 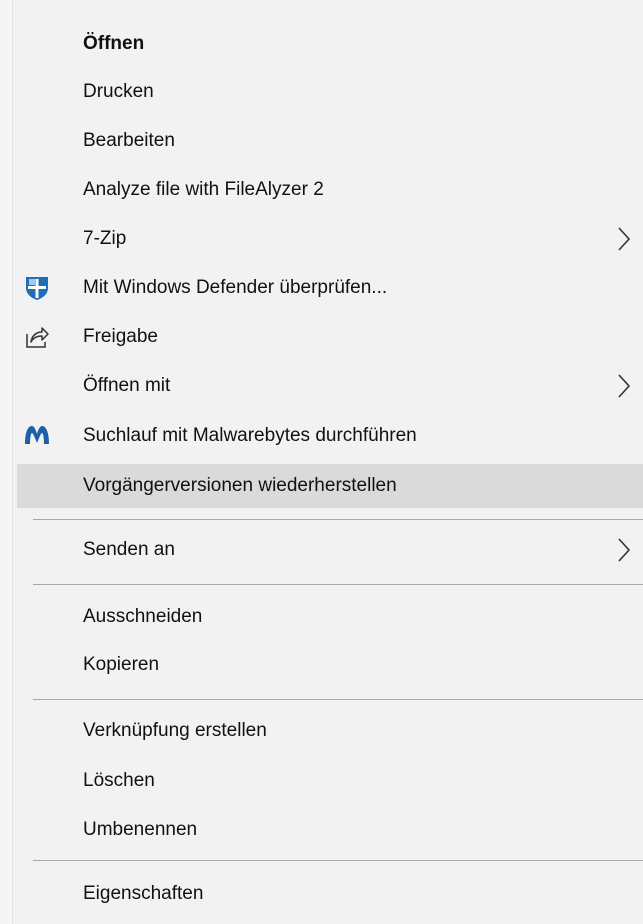 I want to click on malwarebytes-logo-icon, so click(x=37, y=435).